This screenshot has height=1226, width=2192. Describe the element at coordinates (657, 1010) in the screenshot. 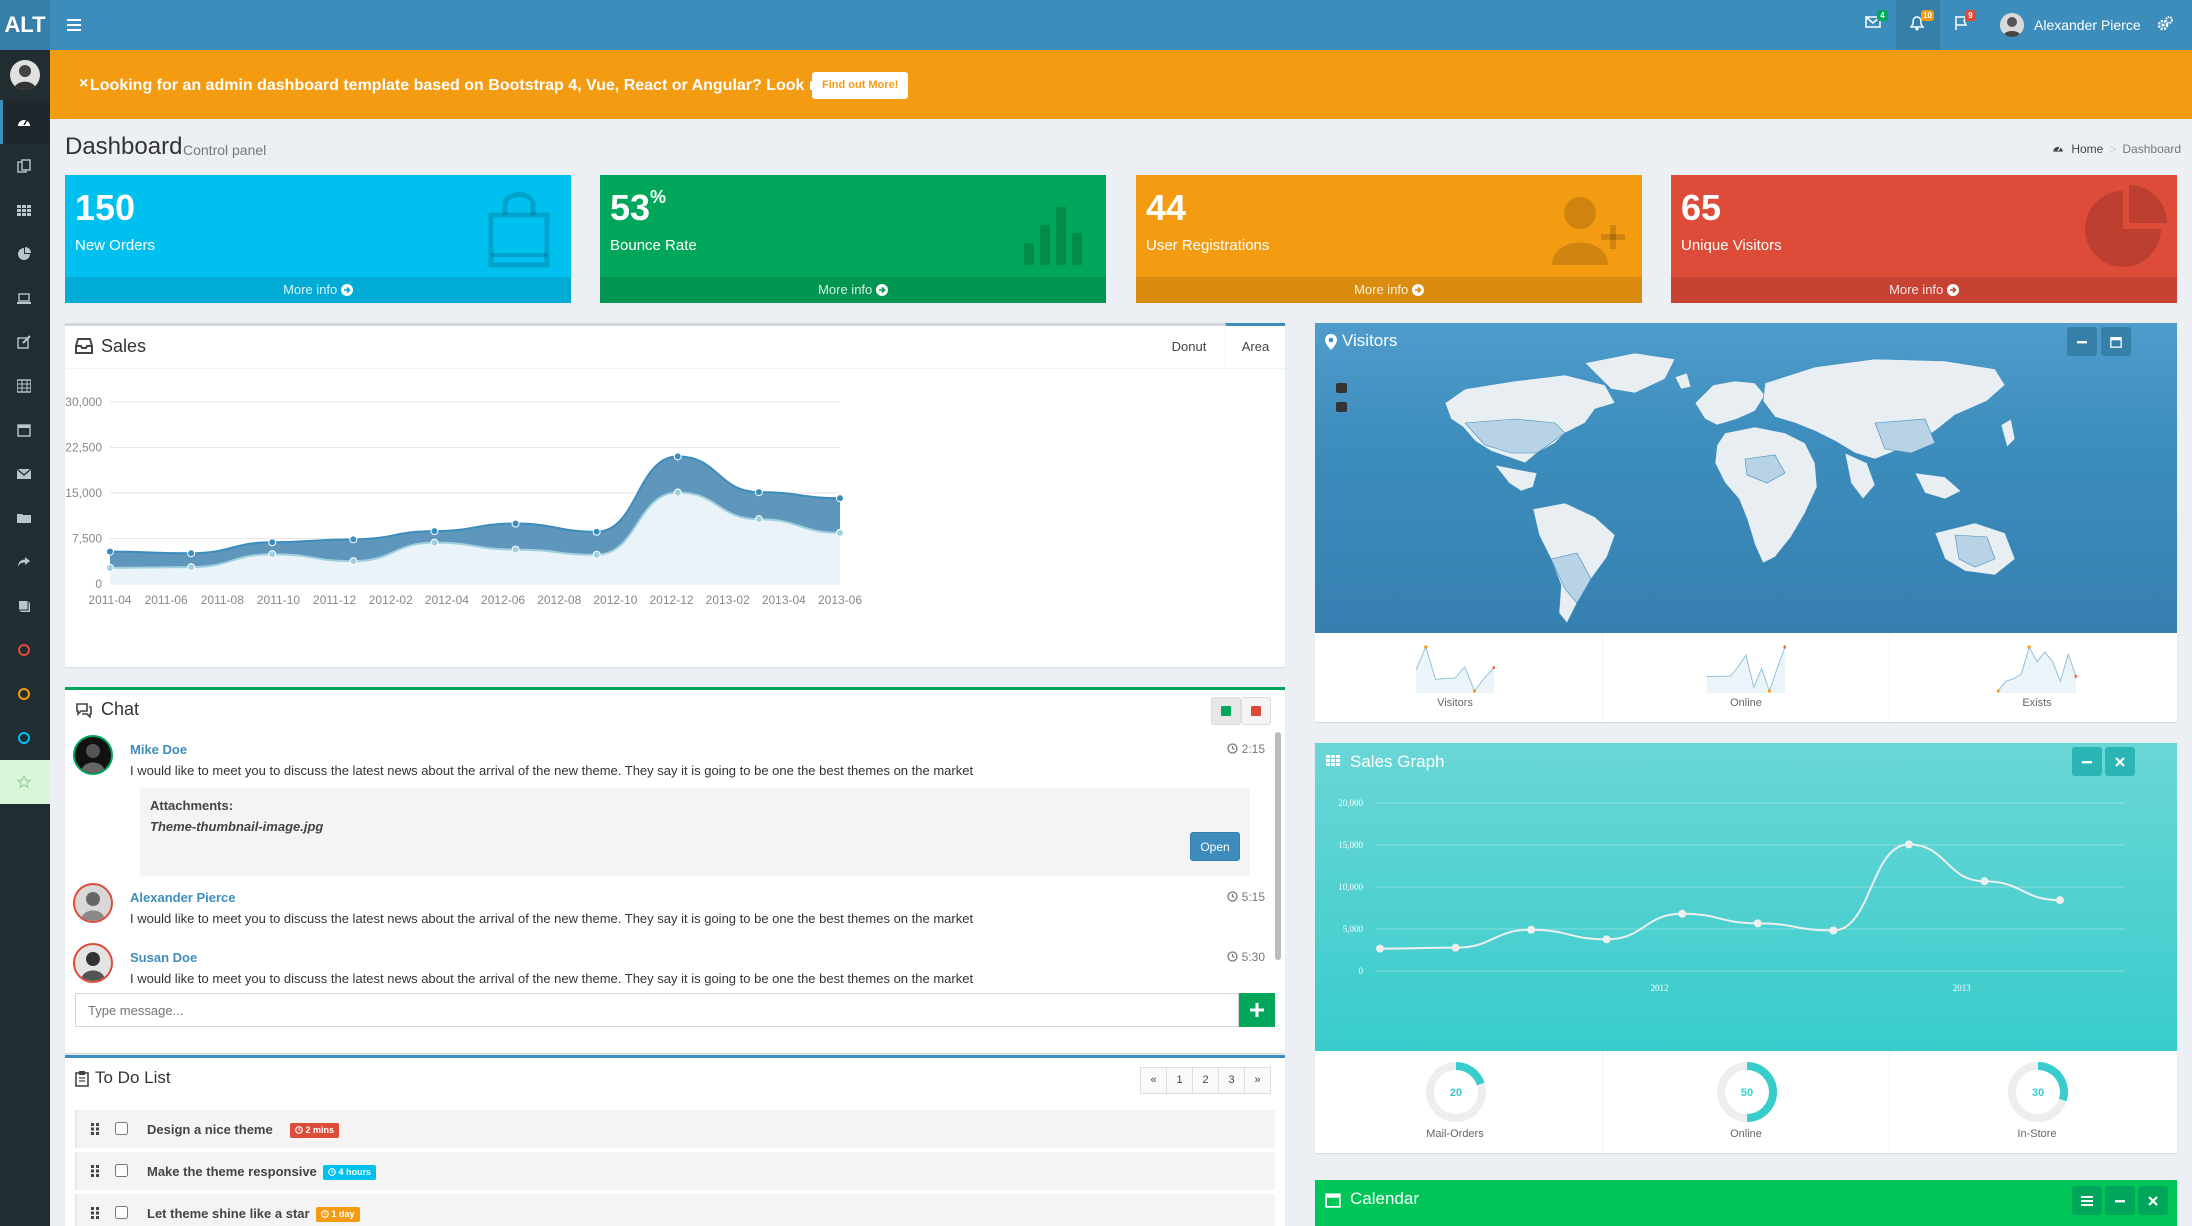

I see `chat-message-input` at that location.